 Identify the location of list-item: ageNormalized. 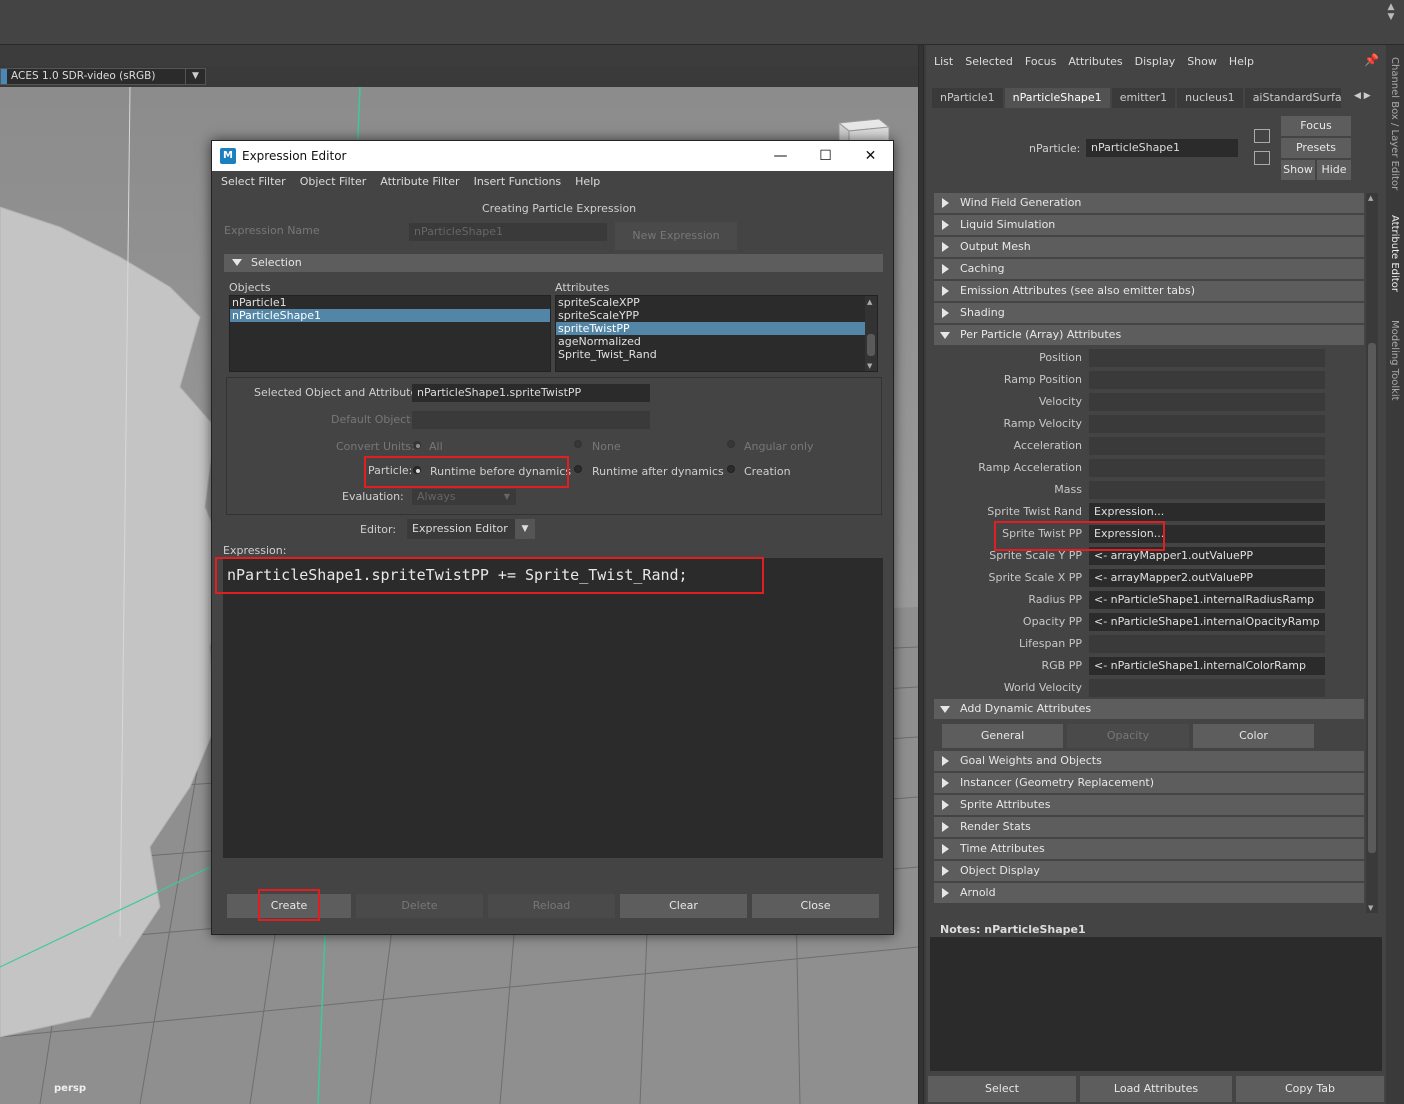
(716, 341).